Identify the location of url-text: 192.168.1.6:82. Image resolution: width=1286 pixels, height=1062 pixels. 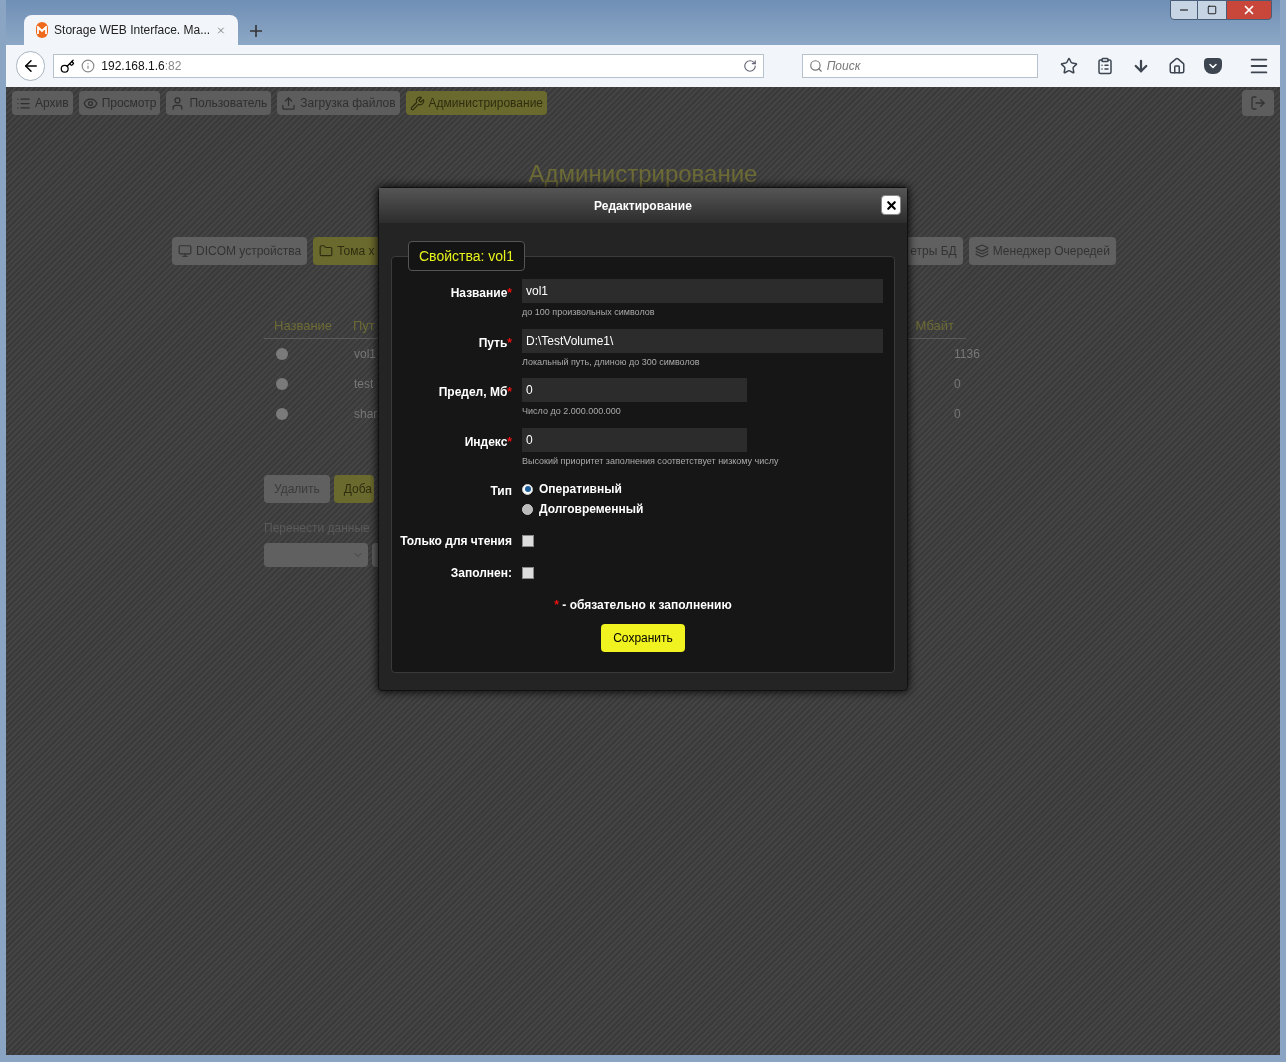
(142, 66).